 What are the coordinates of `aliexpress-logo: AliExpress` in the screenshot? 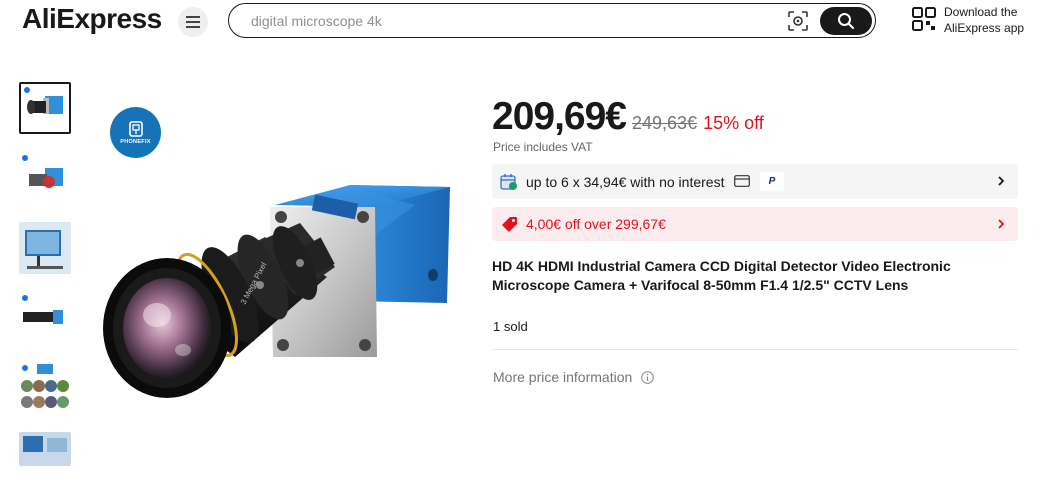 It's located at (92, 19).